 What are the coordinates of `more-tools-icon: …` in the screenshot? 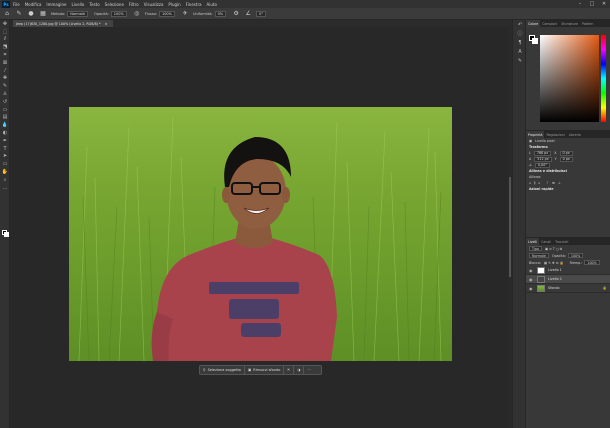 It's located at (5, 188).